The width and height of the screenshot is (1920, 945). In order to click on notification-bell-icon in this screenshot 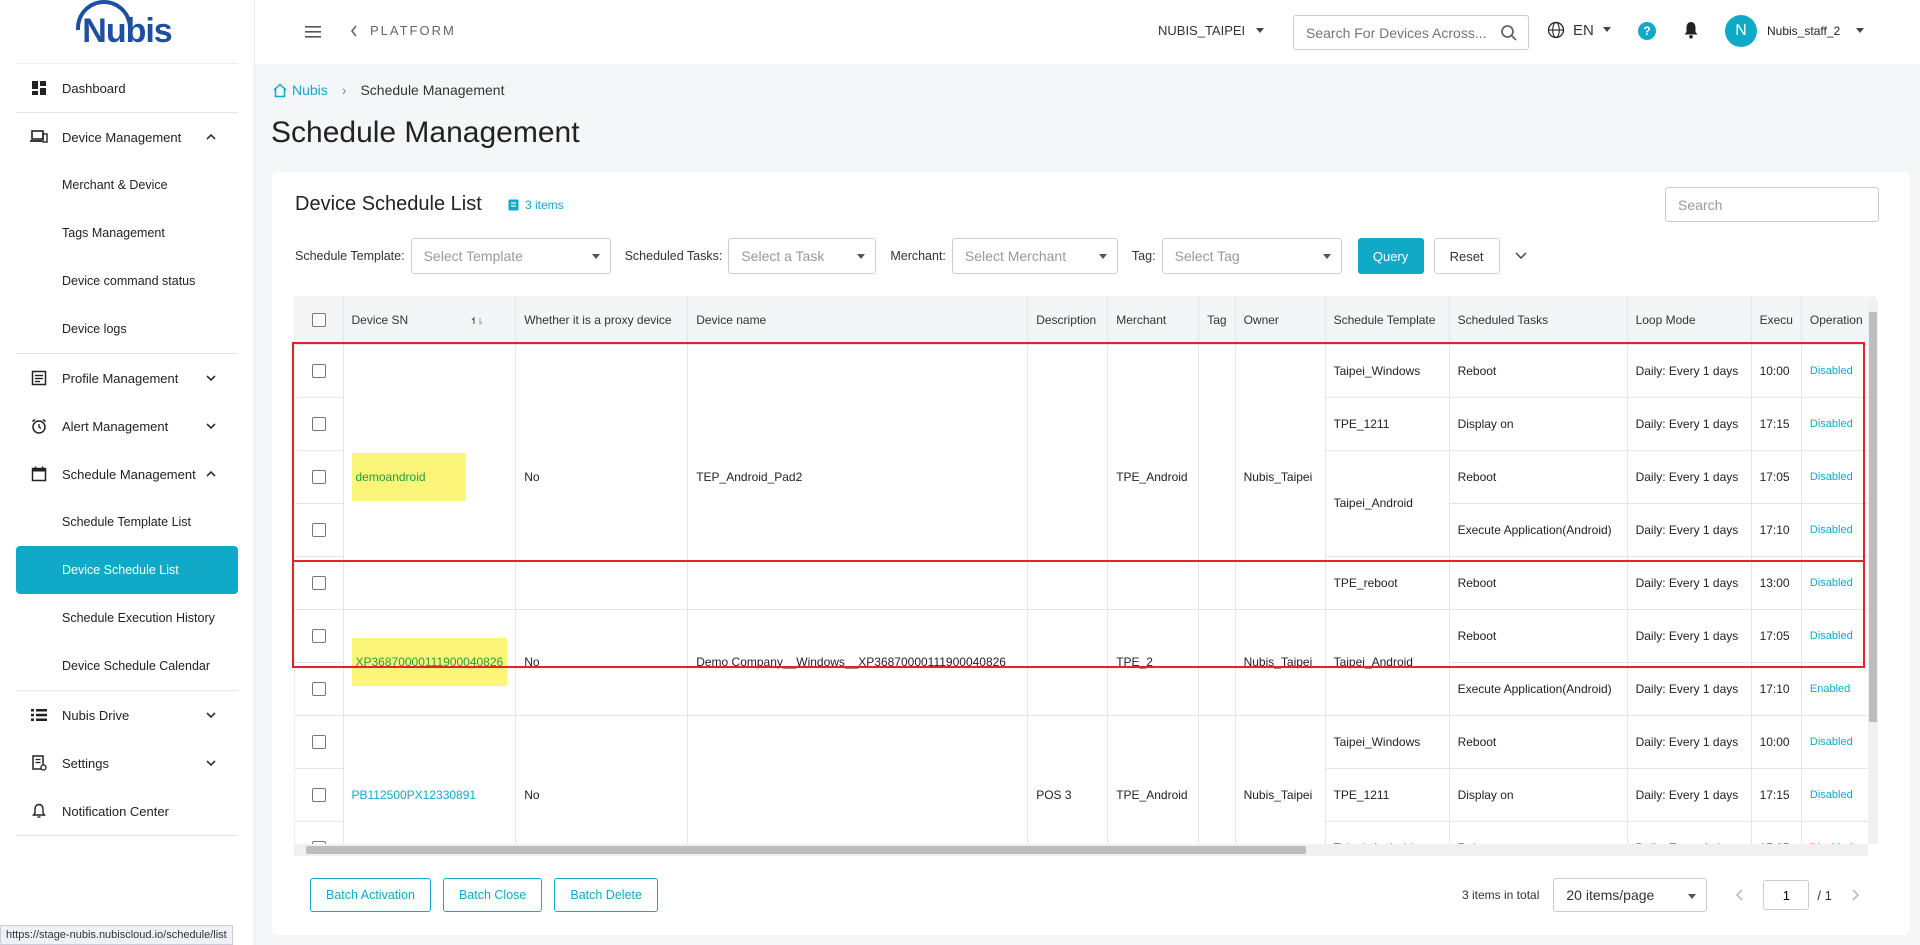, I will do `click(1691, 30)`.